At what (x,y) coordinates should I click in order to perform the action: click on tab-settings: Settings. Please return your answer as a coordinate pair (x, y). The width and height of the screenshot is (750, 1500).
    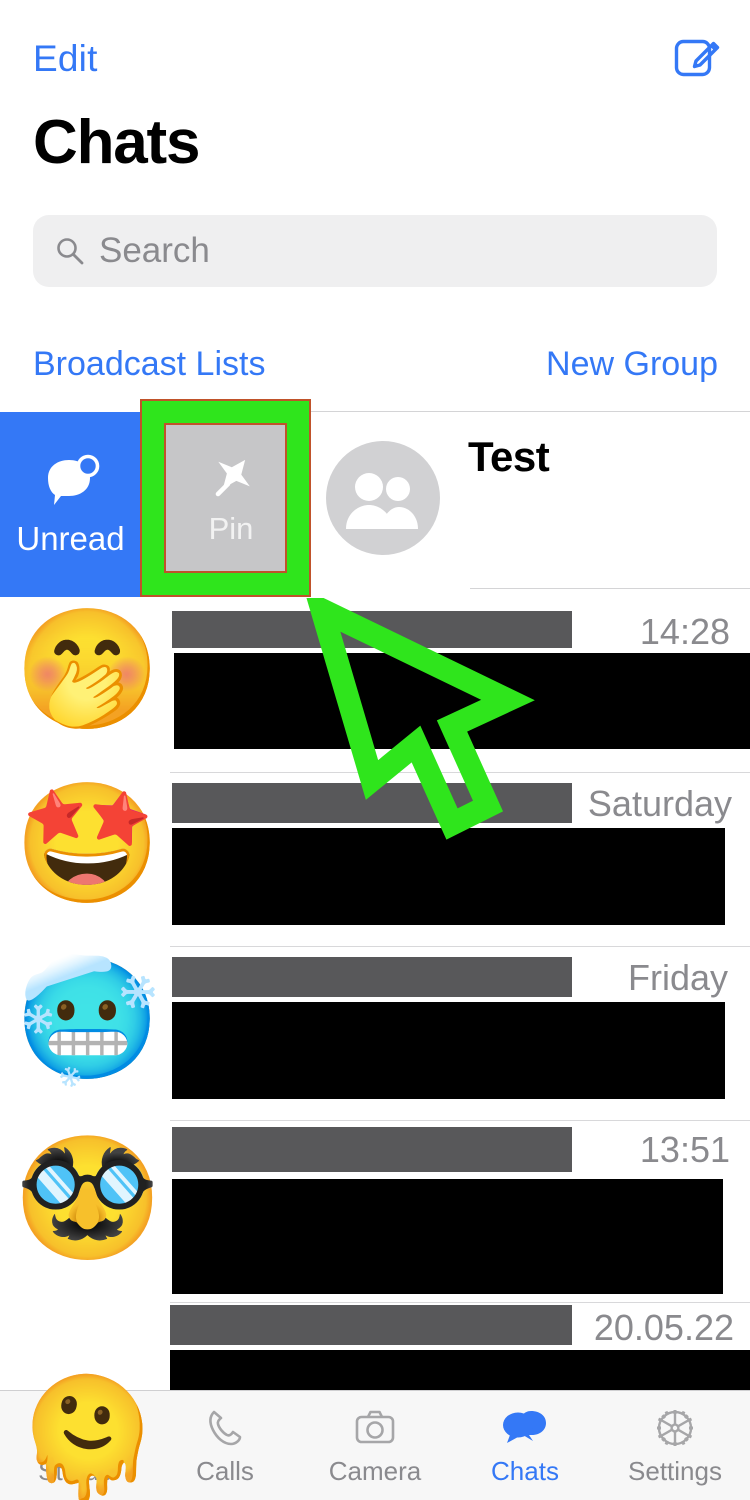
    Looking at the image, I should click on (675, 1445).